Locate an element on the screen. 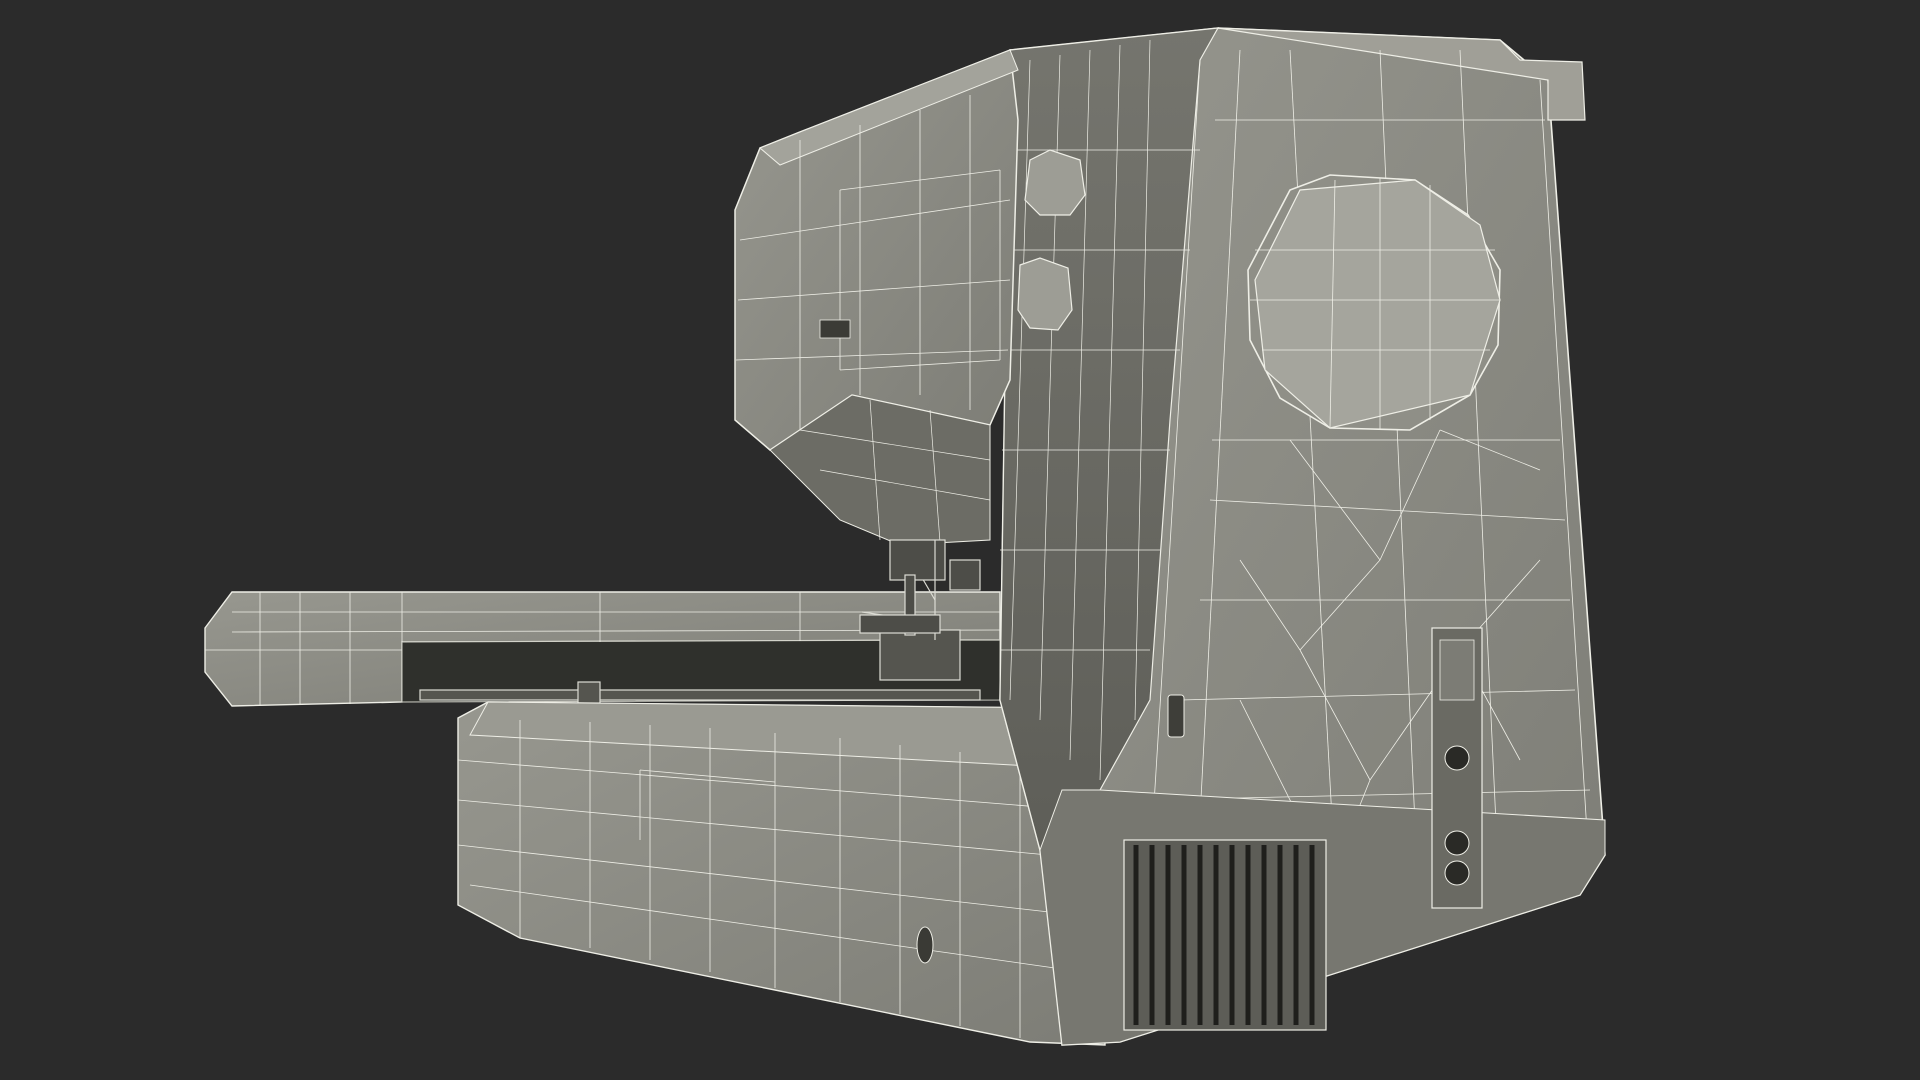 This screenshot has width=1920, height=1080. usb-port-icon is located at coordinates (1176, 716).